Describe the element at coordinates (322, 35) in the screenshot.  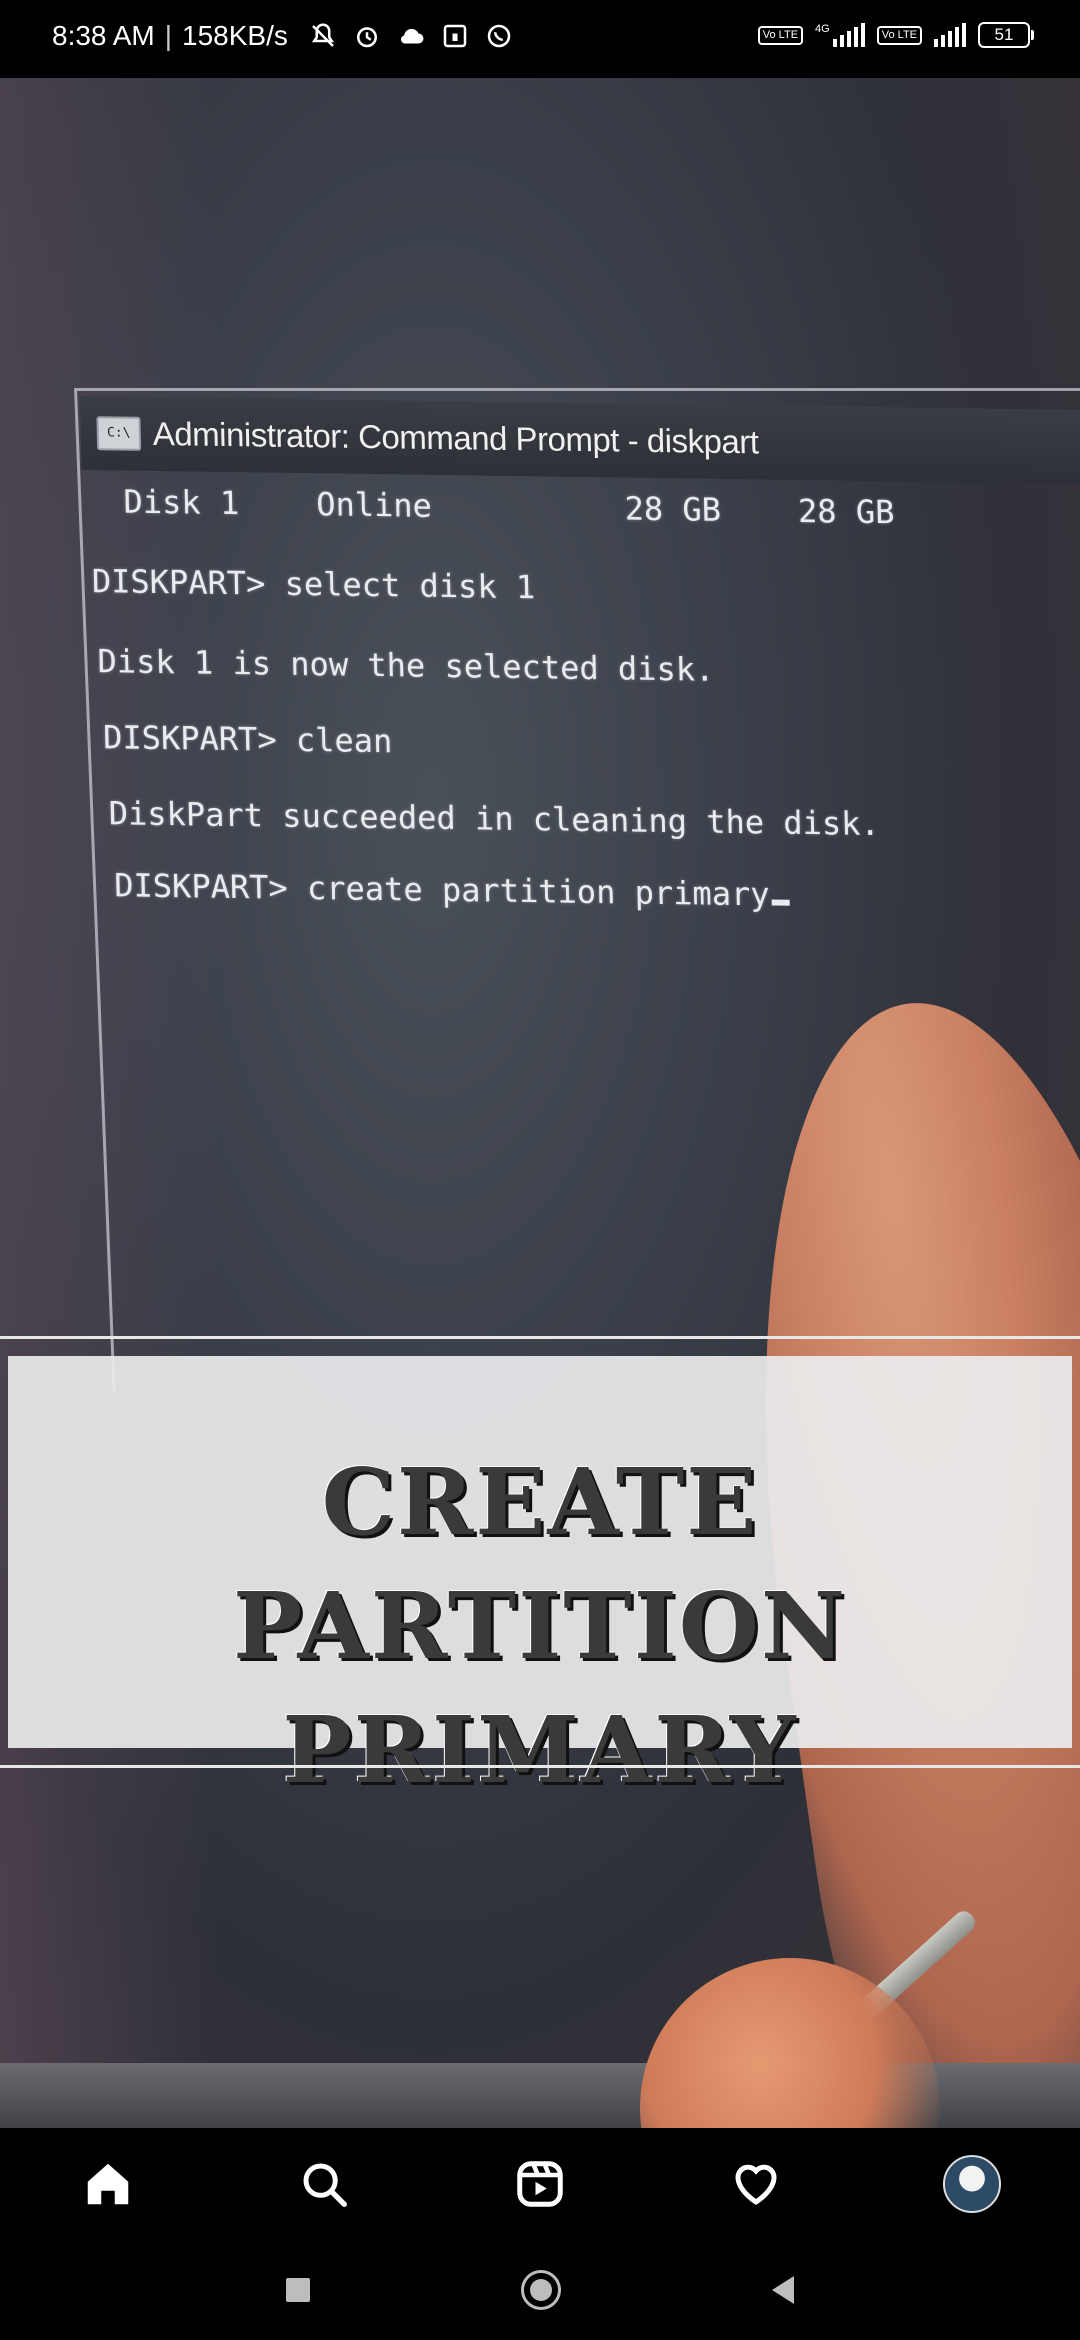
I see `mute-bell-icon` at that location.